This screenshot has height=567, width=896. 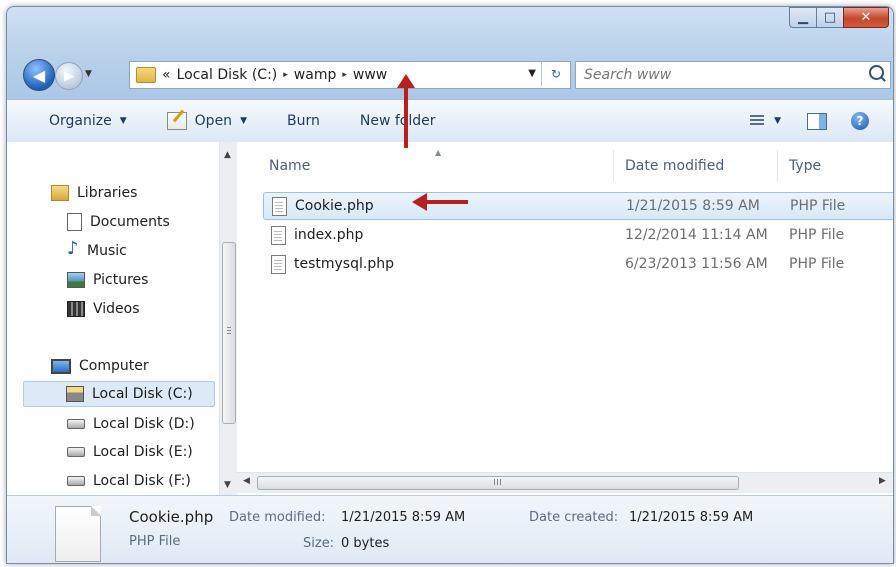 What do you see at coordinates (693, 206) in the screenshot?
I see `file-date-modified: 1/21/2015 8:59 AM` at bounding box center [693, 206].